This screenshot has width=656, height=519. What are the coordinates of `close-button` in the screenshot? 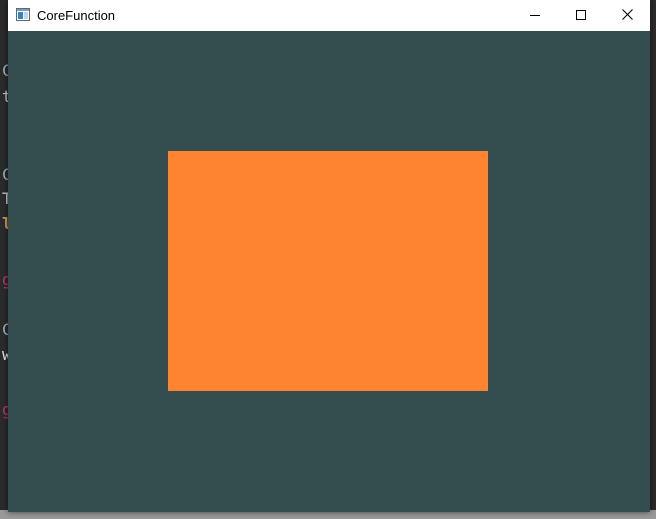 It's located at (627, 15).